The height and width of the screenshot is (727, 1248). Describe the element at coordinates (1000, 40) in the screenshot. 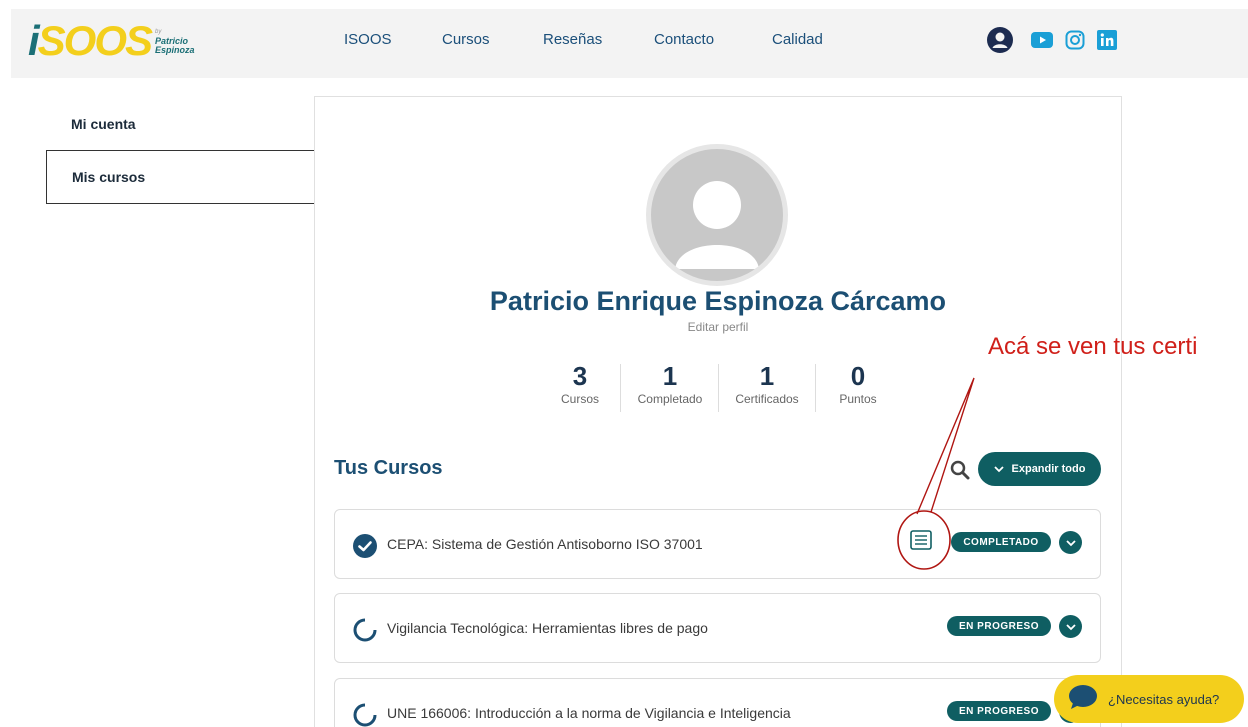

I see `user-icon` at that location.